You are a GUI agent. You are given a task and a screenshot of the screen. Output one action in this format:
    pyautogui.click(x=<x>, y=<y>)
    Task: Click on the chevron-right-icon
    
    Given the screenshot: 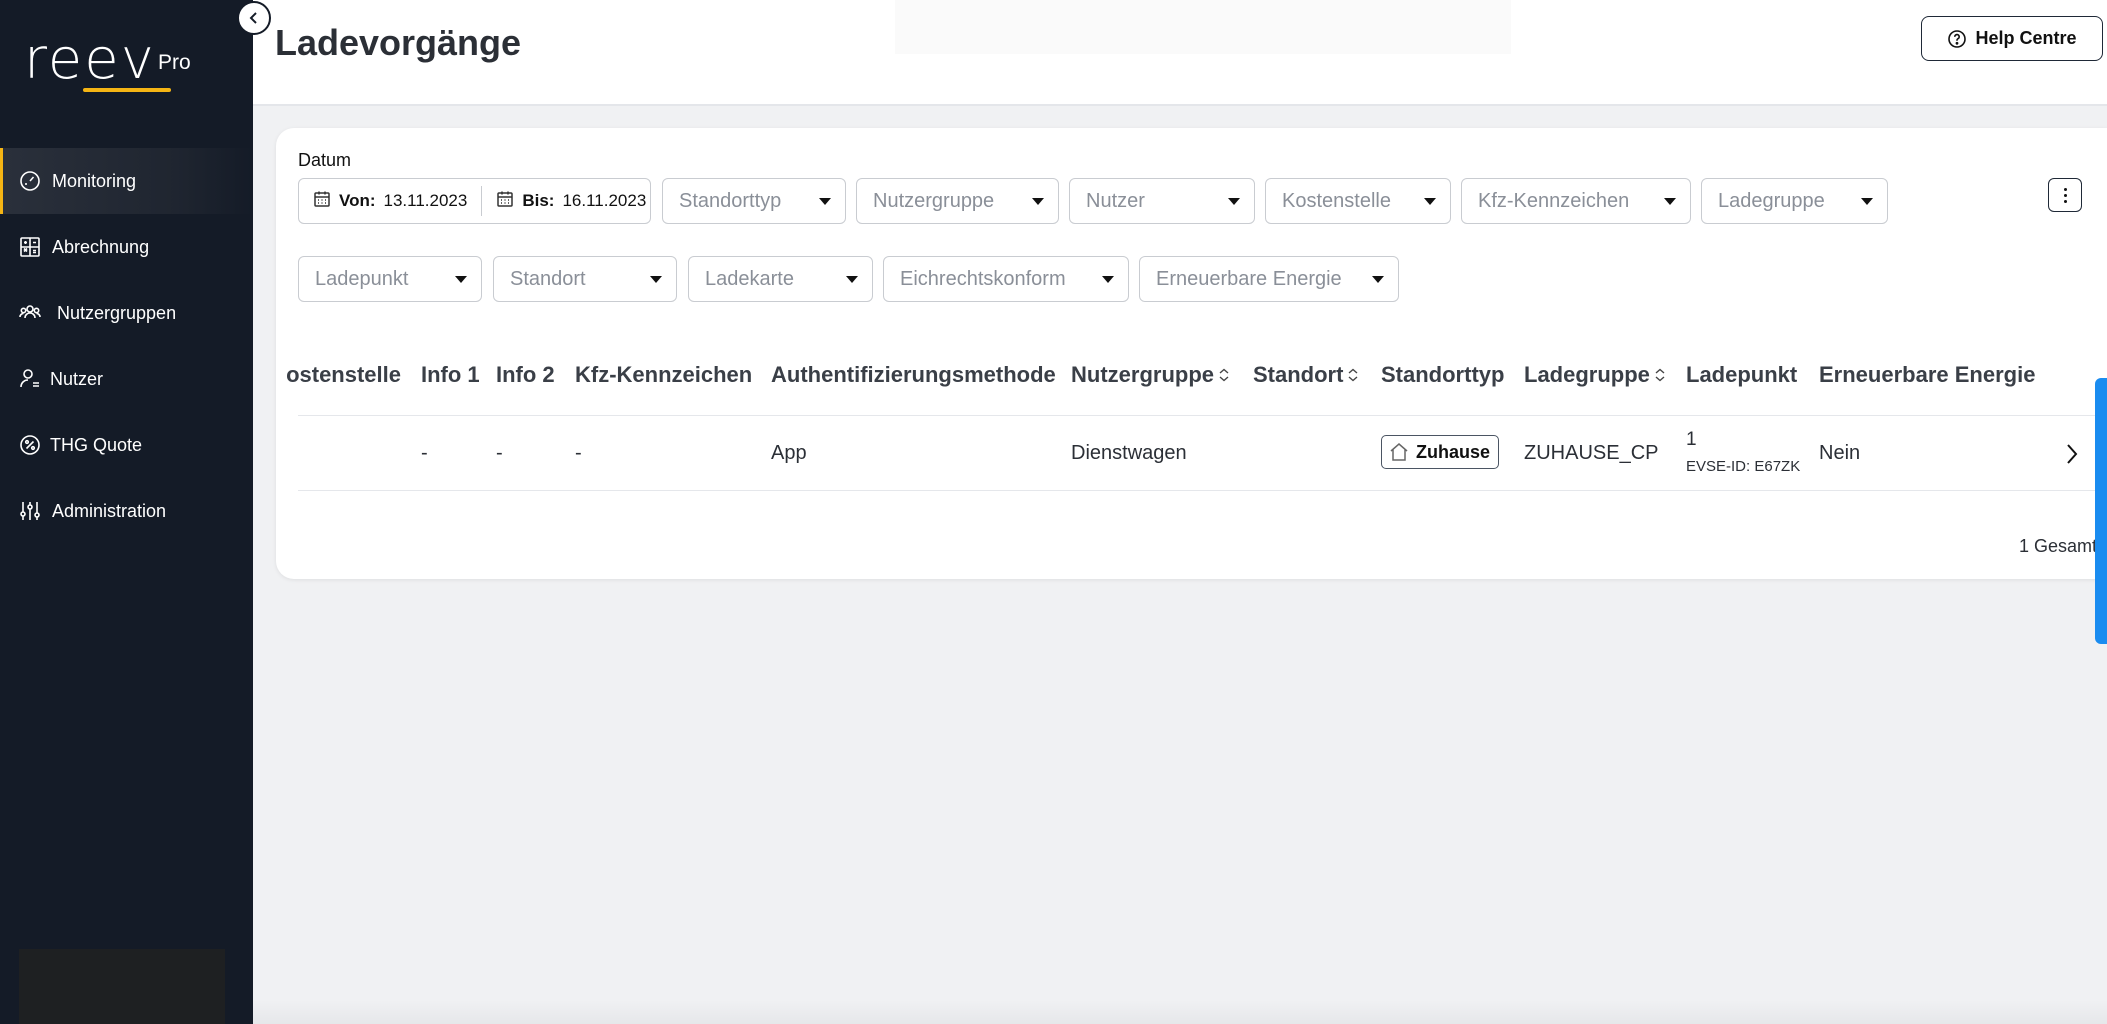 What is the action you would take?
    pyautogui.click(x=2072, y=456)
    